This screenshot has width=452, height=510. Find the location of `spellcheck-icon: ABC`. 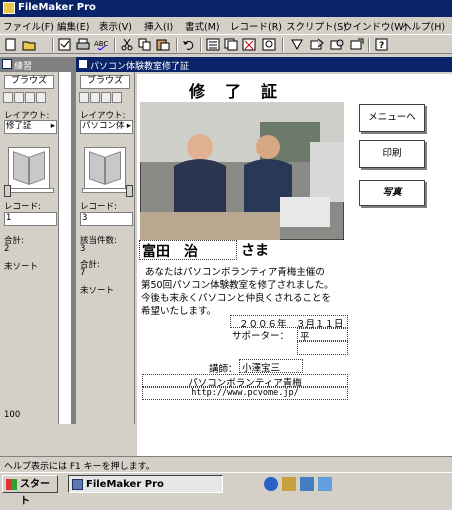

spellcheck-icon: ABC is located at coordinates (101, 44).